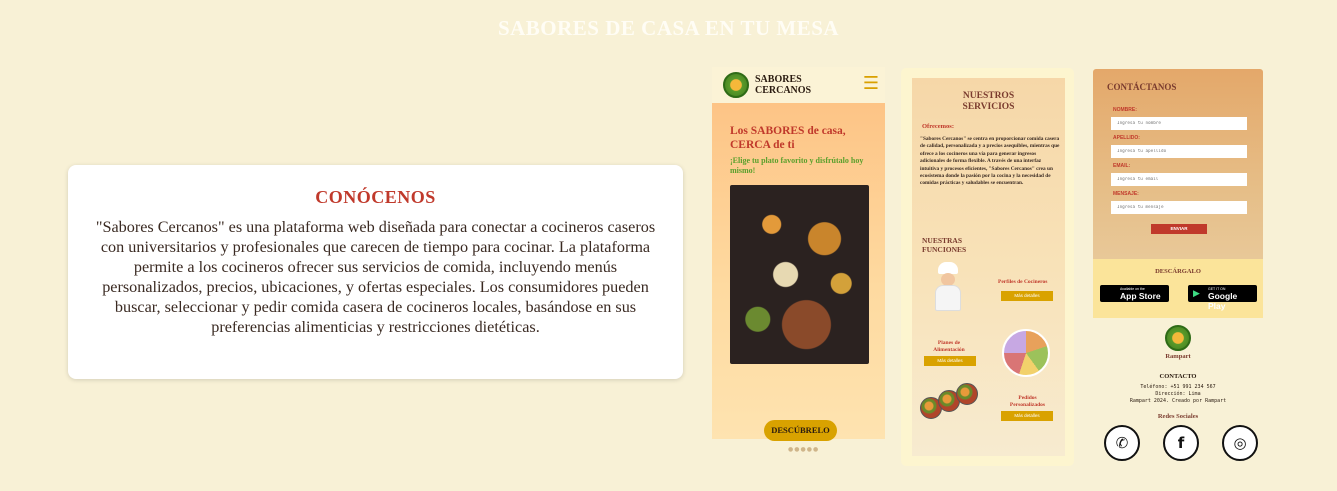  Describe the element at coordinates (799, 274) in the screenshot. I see `food-photo` at that location.